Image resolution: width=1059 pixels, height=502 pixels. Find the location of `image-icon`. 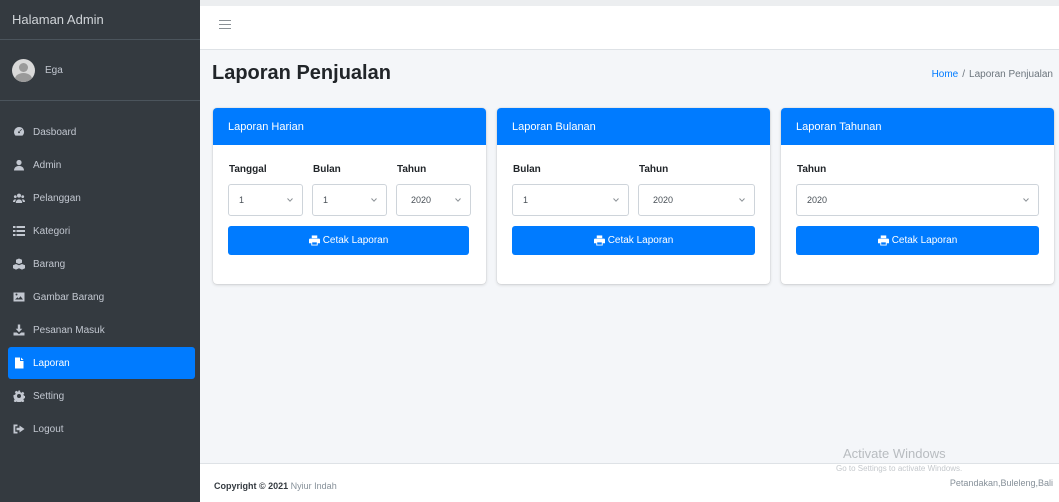

image-icon is located at coordinates (19, 297).